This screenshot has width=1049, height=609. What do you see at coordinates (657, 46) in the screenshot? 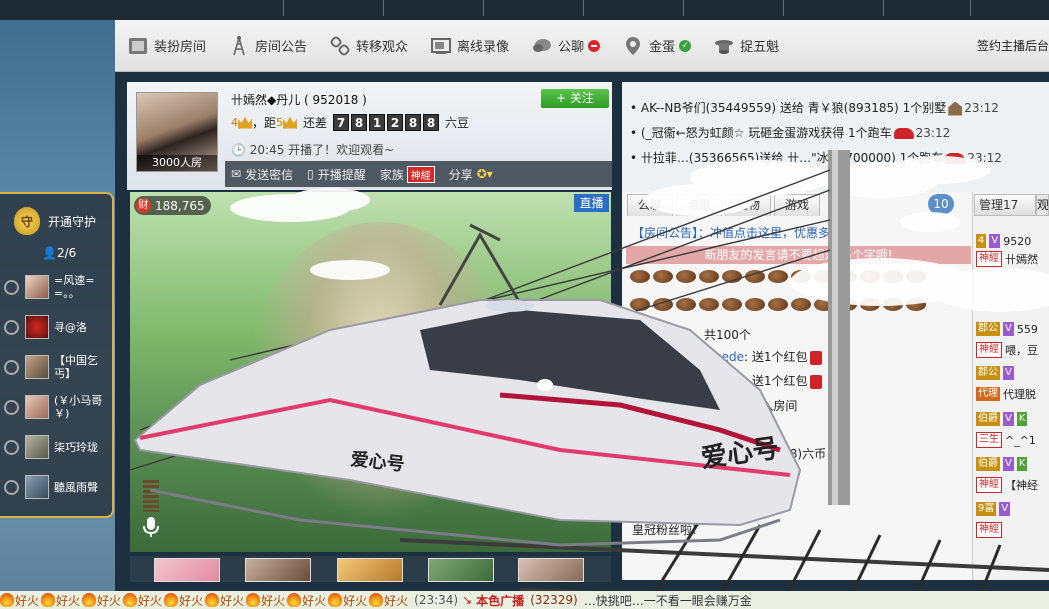
I see `golden-egg-button: 金蛋 ✓` at bounding box center [657, 46].